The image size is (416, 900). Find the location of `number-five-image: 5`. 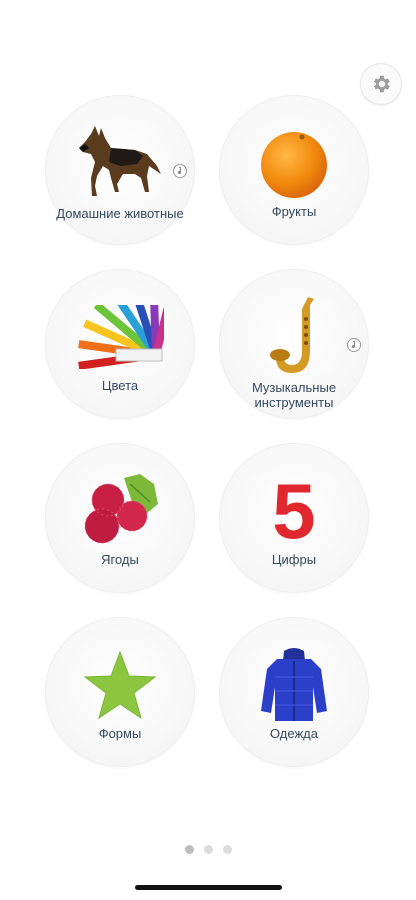

number-five-image: 5 is located at coordinates (294, 511).